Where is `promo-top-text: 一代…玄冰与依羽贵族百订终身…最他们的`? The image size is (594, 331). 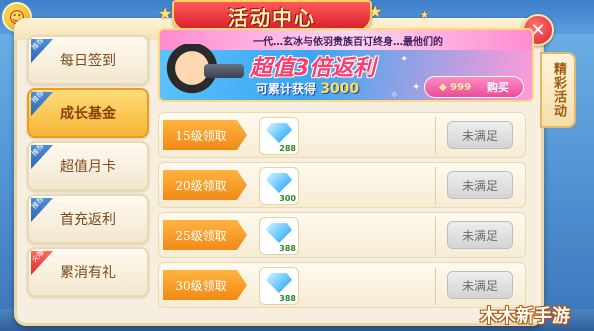
promo-top-text: 一代…玄冰与依羽贵族百订终身…最他们的 is located at coordinates (348, 42).